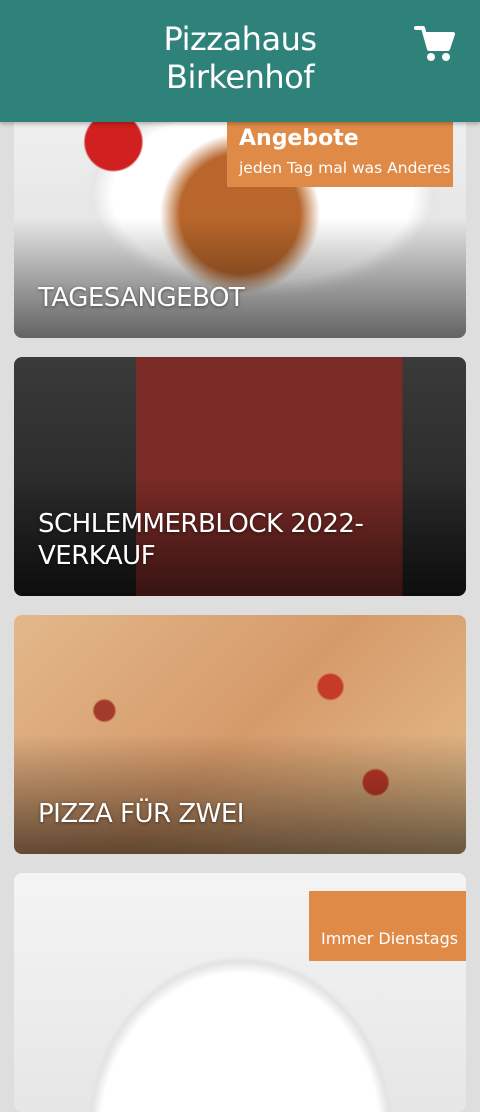  Describe the element at coordinates (240, 39) in the screenshot. I see `app-title-line-1: Pizzahaus` at that location.